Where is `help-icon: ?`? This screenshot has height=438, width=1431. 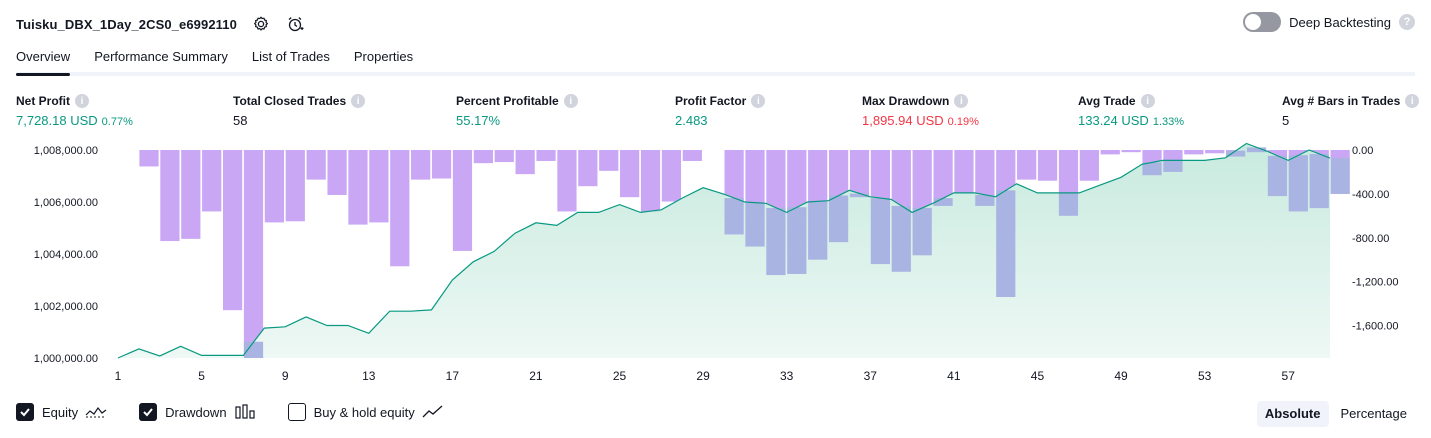 help-icon: ? is located at coordinates (1407, 22).